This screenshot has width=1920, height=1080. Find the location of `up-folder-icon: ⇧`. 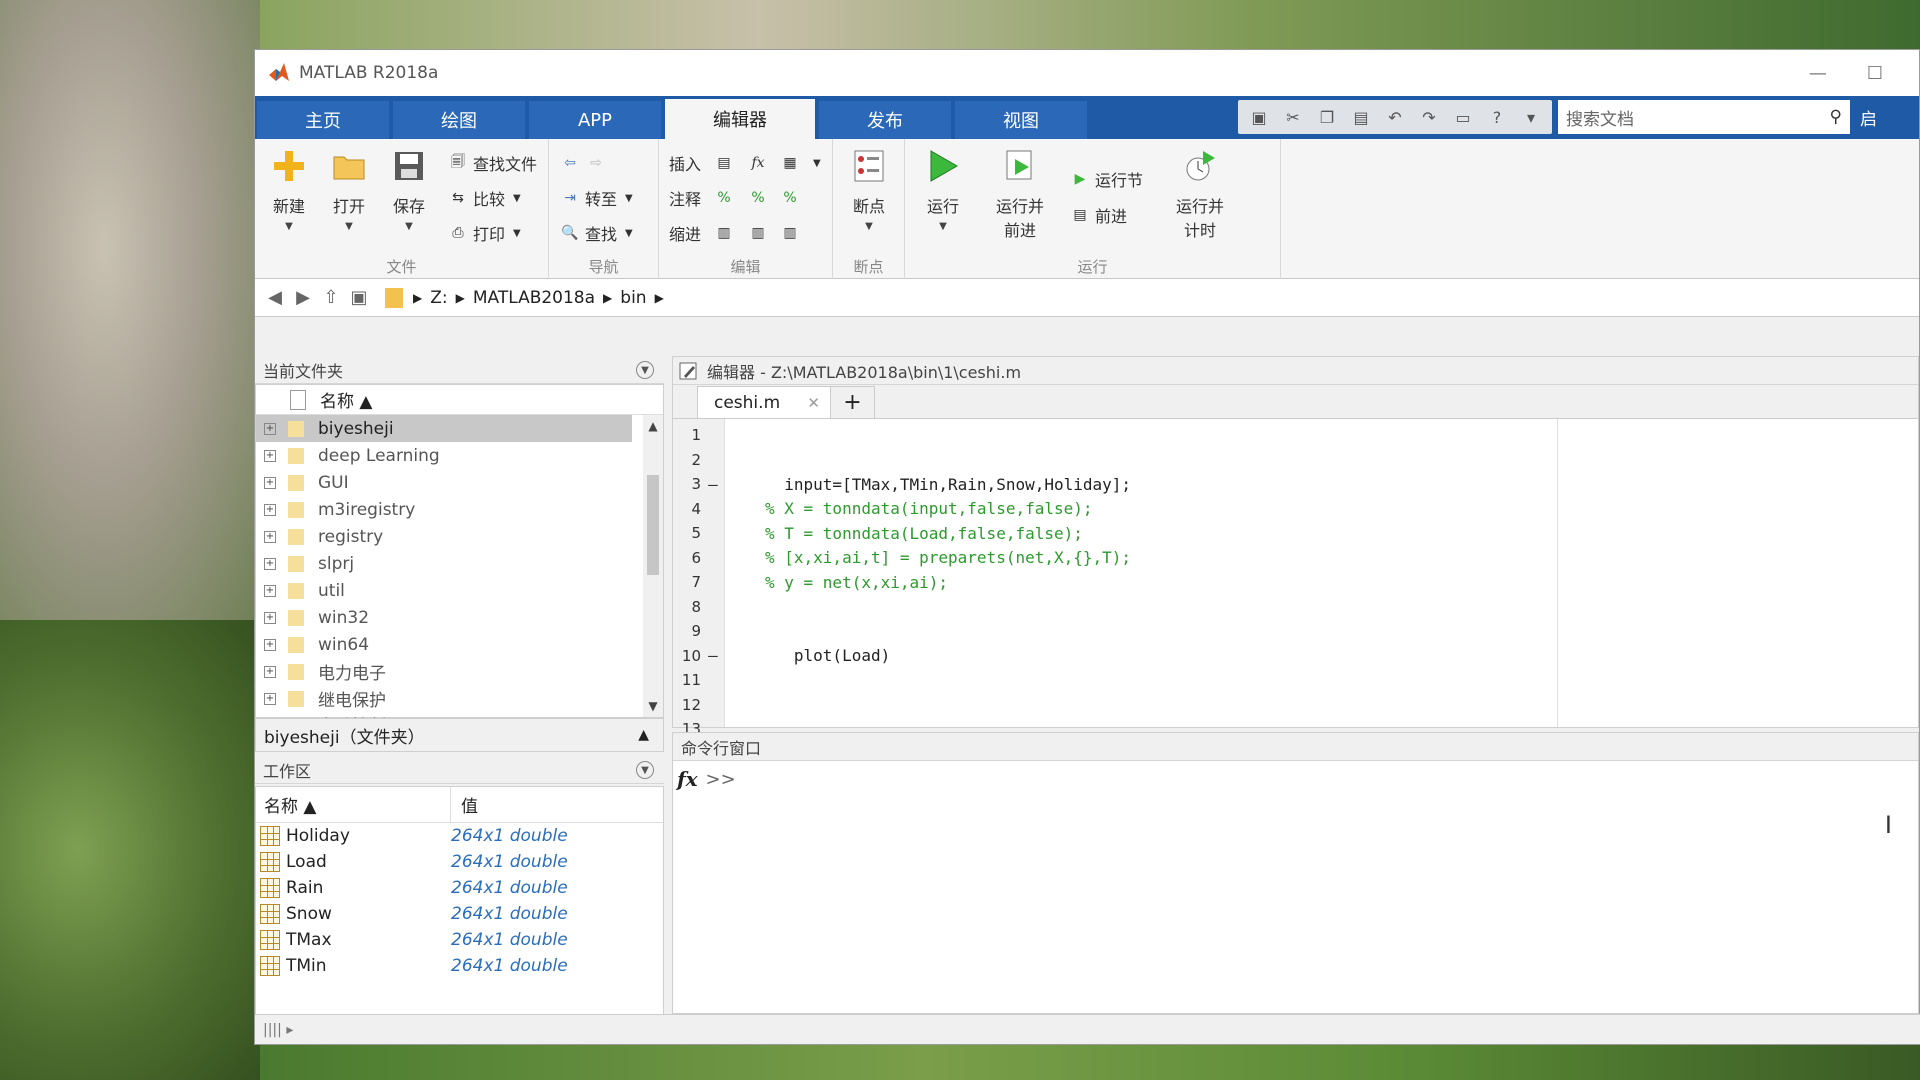

up-folder-icon: ⇧ is located at coordinates (331, 297).